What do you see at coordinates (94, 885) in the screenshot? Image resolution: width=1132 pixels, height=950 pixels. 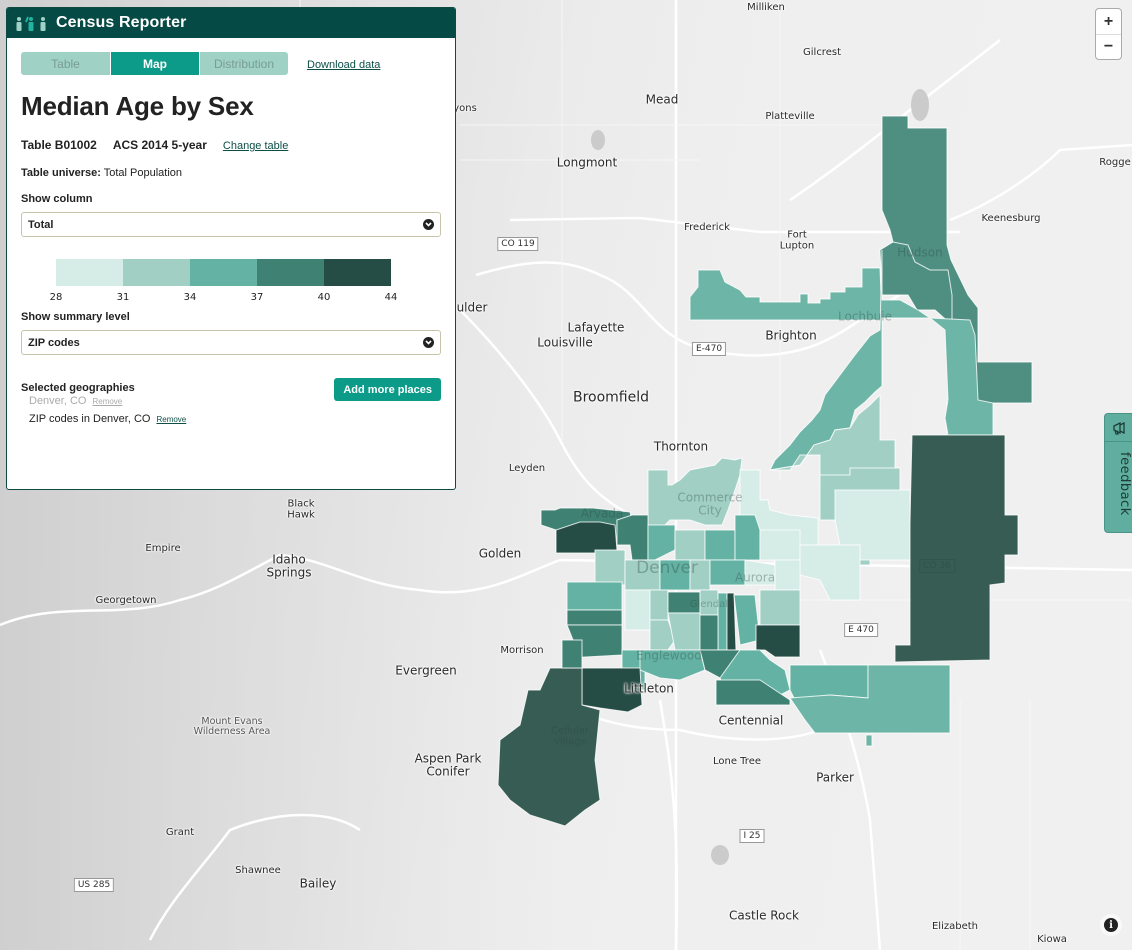 I see `road-shield: US 285` at bounding box center [94, 885].